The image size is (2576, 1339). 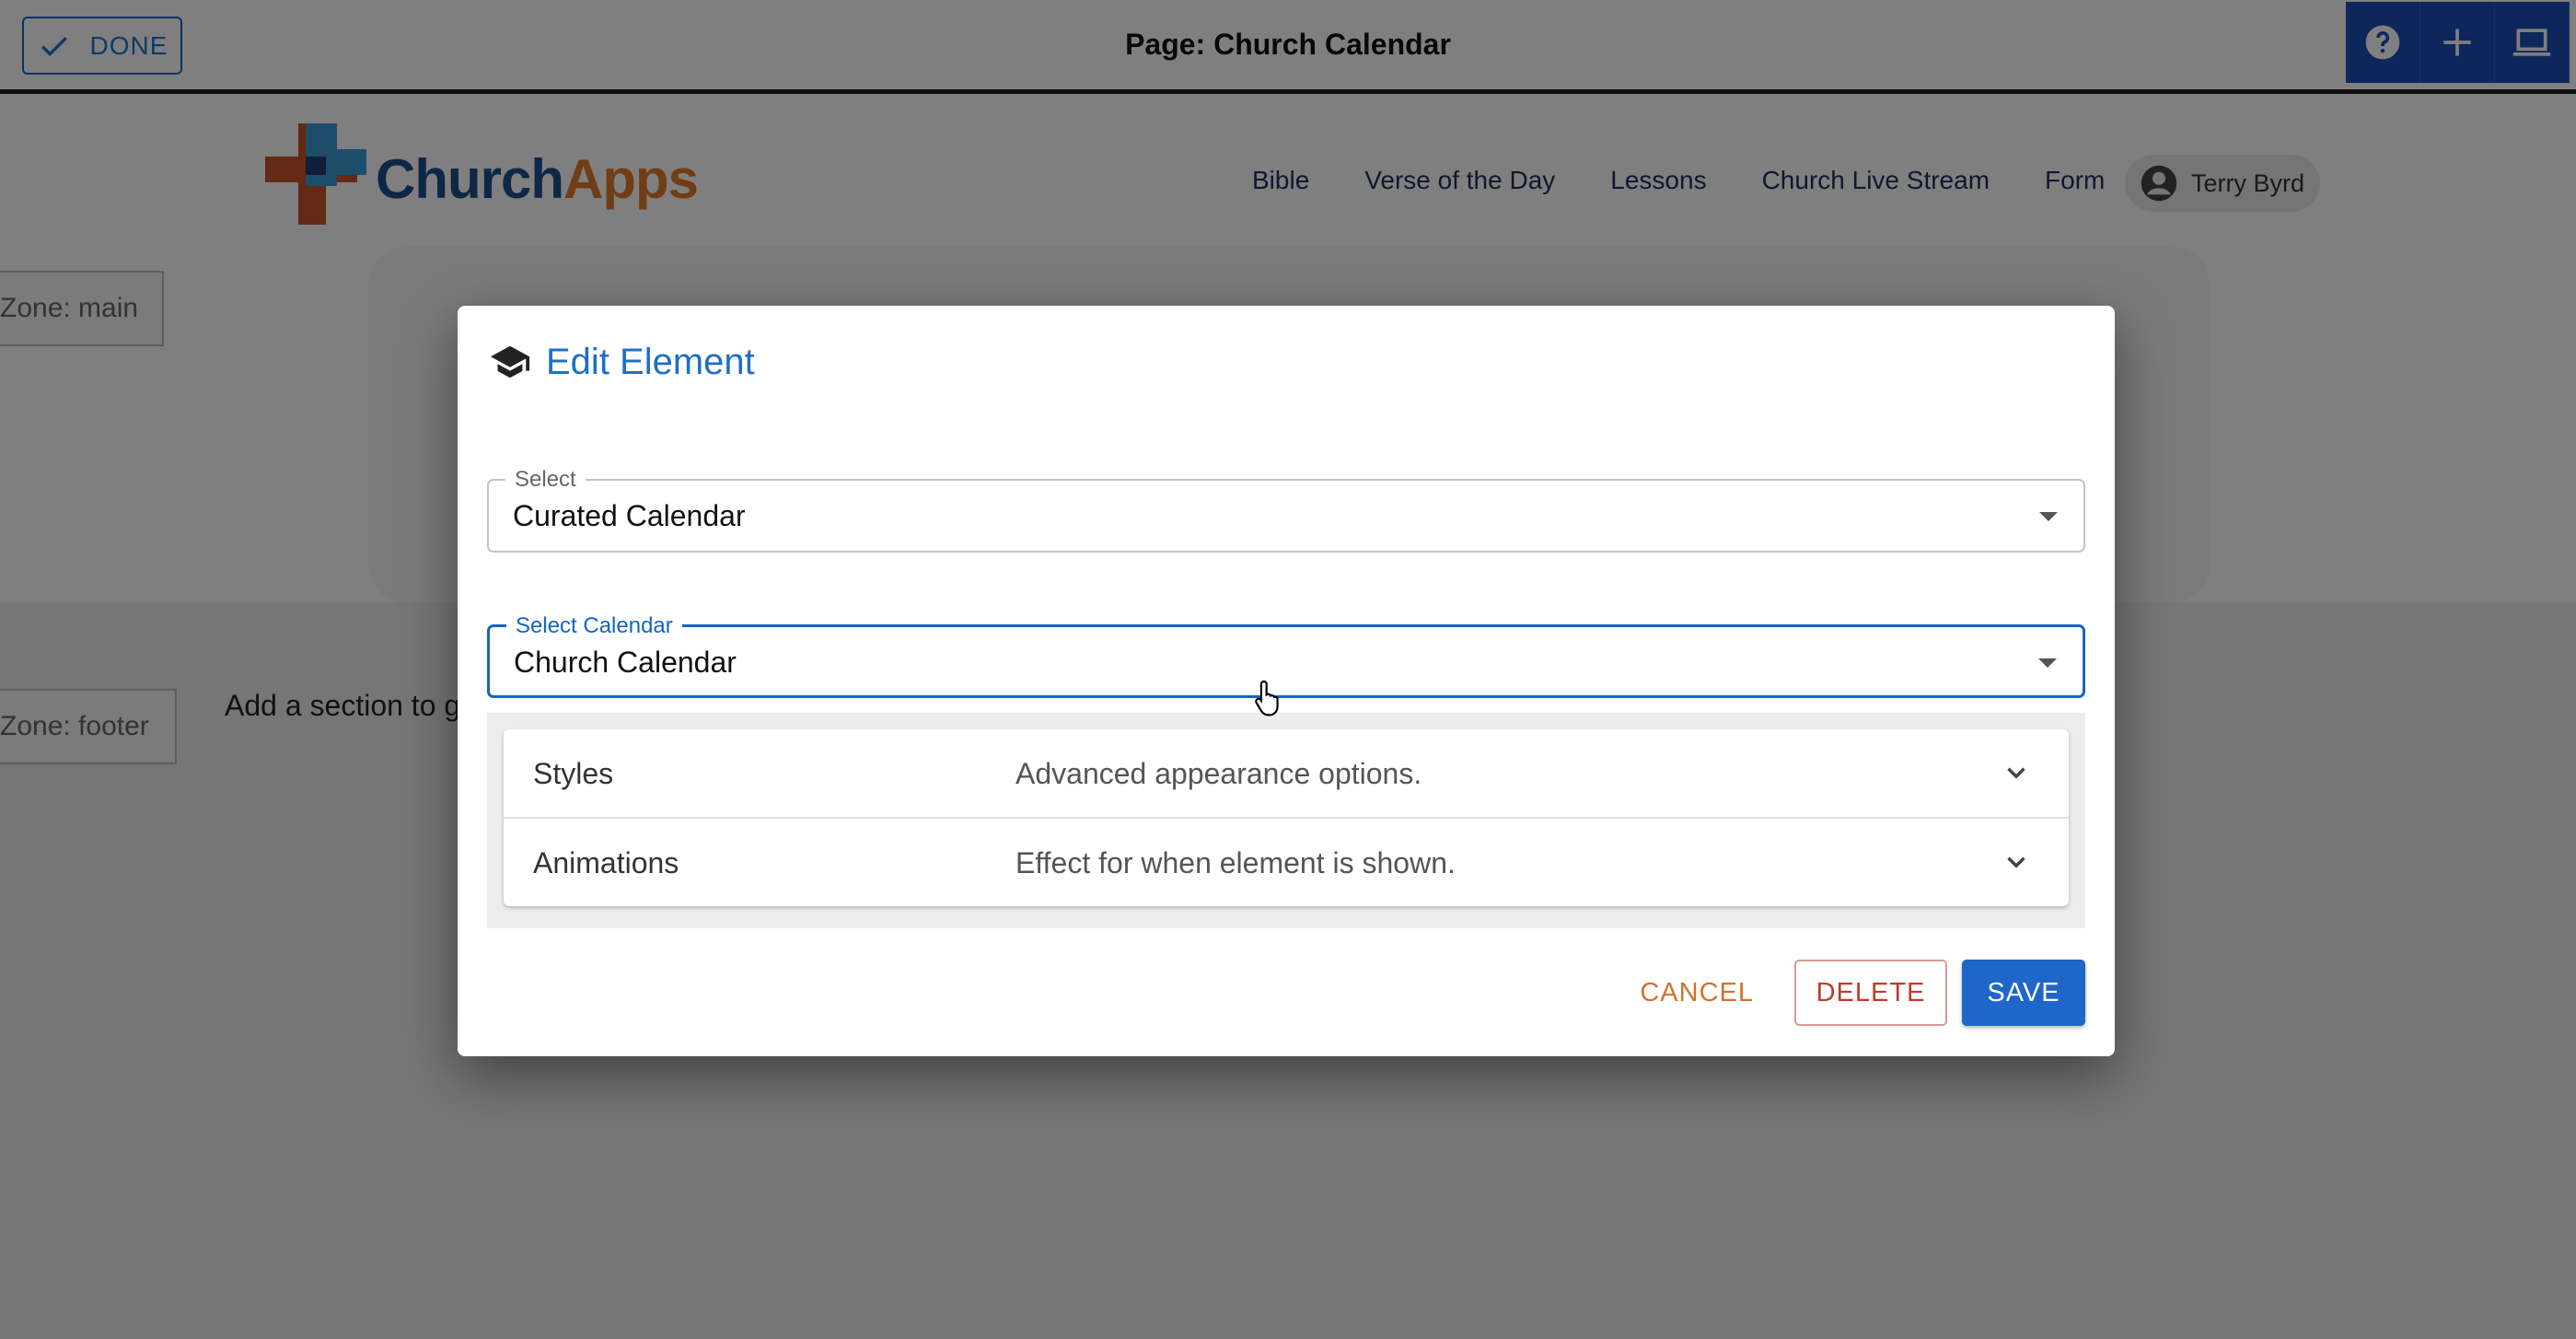 What do you see at coordinates (625, 662) in the screenshot?
I see `calendar-select-value: Church Calendar` at bounding box center [625, 662].